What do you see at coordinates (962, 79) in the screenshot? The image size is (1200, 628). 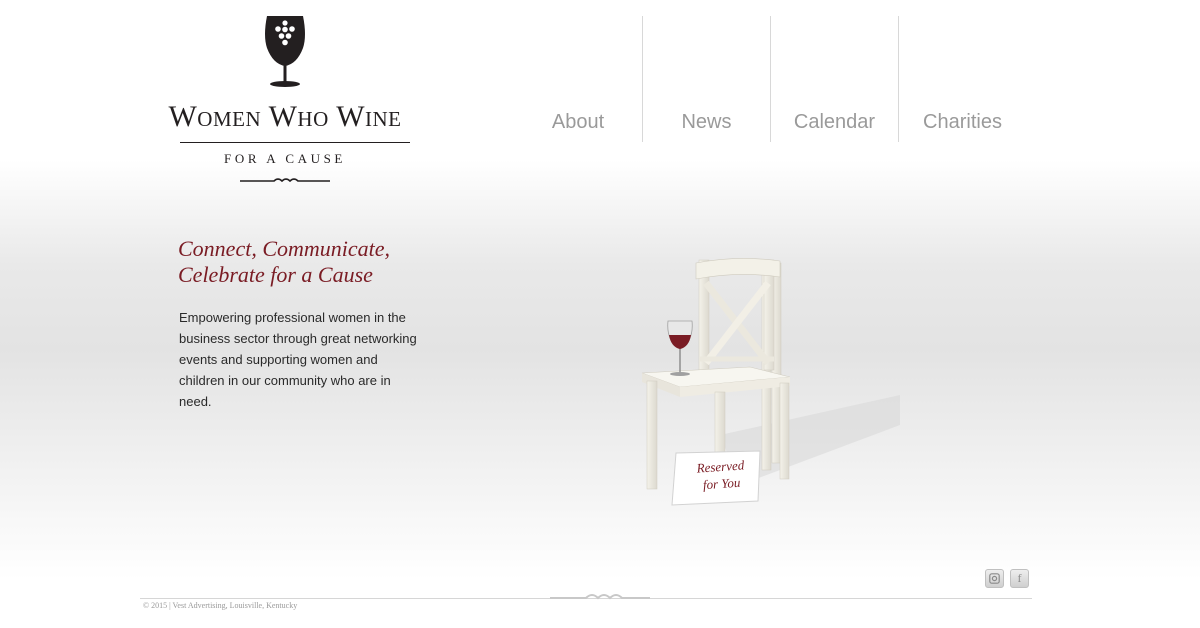 I see `nav-item-charities: Charities` at bounding box center [962, 79].